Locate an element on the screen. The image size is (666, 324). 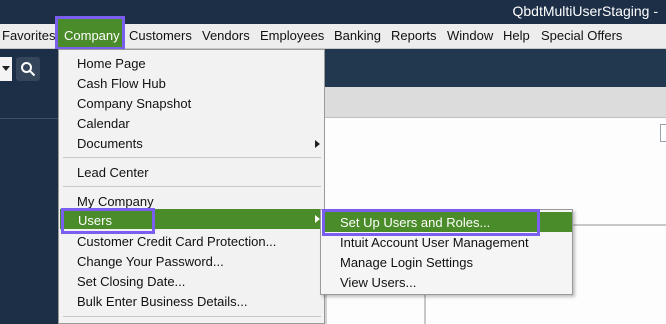
menu-special-offers: Special Offers is located at coordinates (581, 35).